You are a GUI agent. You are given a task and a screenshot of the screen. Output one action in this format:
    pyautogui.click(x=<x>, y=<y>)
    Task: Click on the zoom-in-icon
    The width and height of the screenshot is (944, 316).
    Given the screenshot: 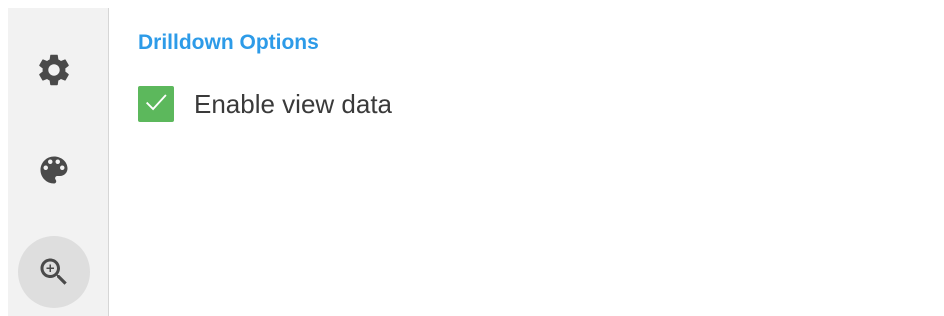 What is the action you would take?
    pyautogui.click(x=54, y=272)
    